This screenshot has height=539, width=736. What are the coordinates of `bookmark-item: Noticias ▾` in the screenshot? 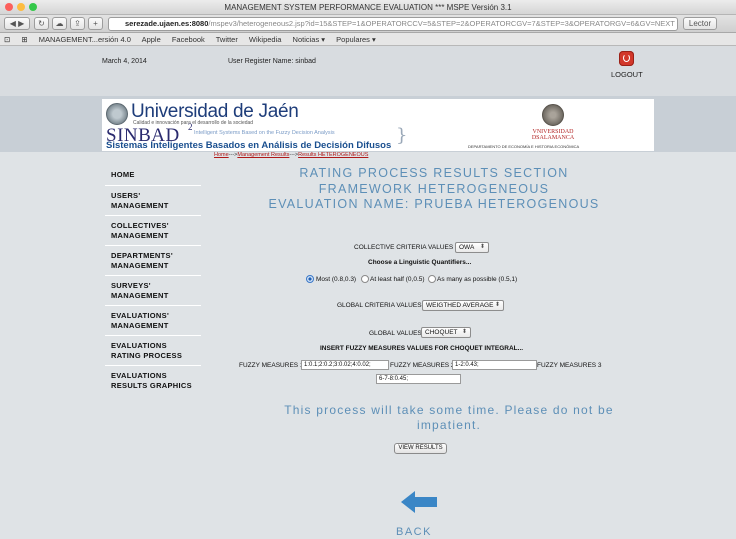 It's located at (309, 39).